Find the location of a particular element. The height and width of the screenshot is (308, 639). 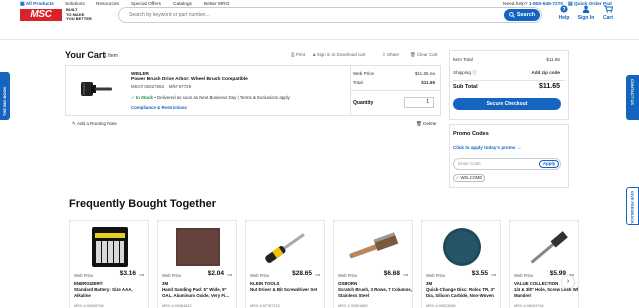

feedback-label: GIVE FEEDBACK is located at coordinates (632, 207).